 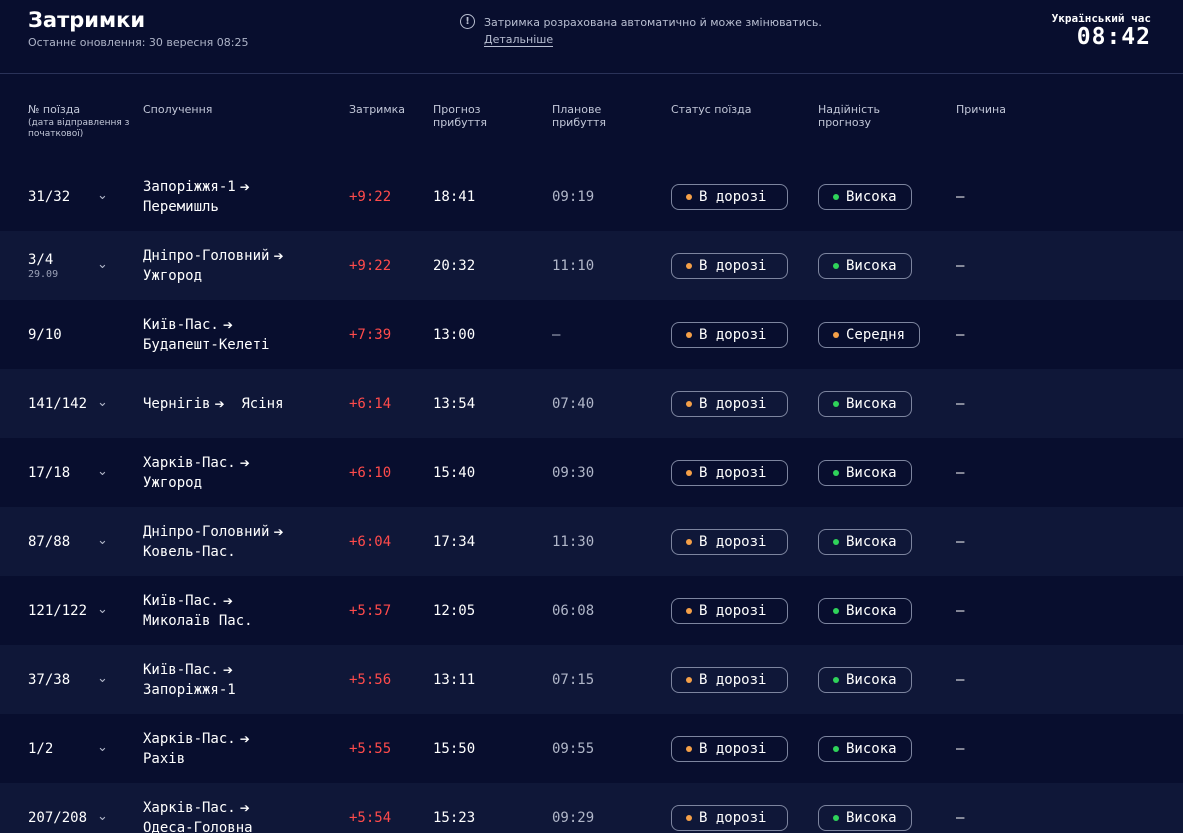 I want to click on details-link: Детальніше, so click(x=519, y=40).